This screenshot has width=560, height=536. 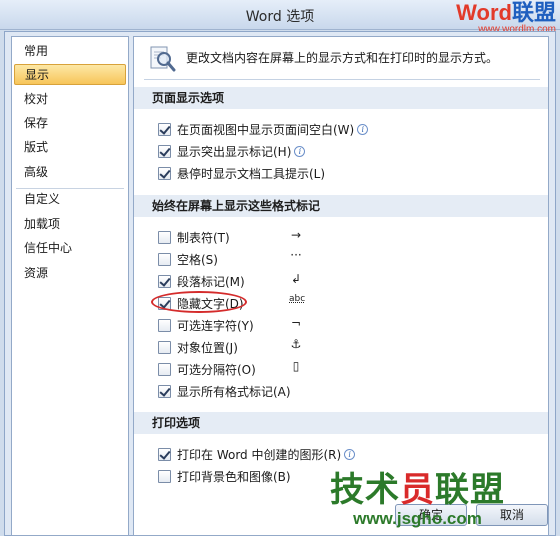 I want to click on option-print-drawings: 打印在 Word 中创建的图形(R) i, so click(x=257, y=454).